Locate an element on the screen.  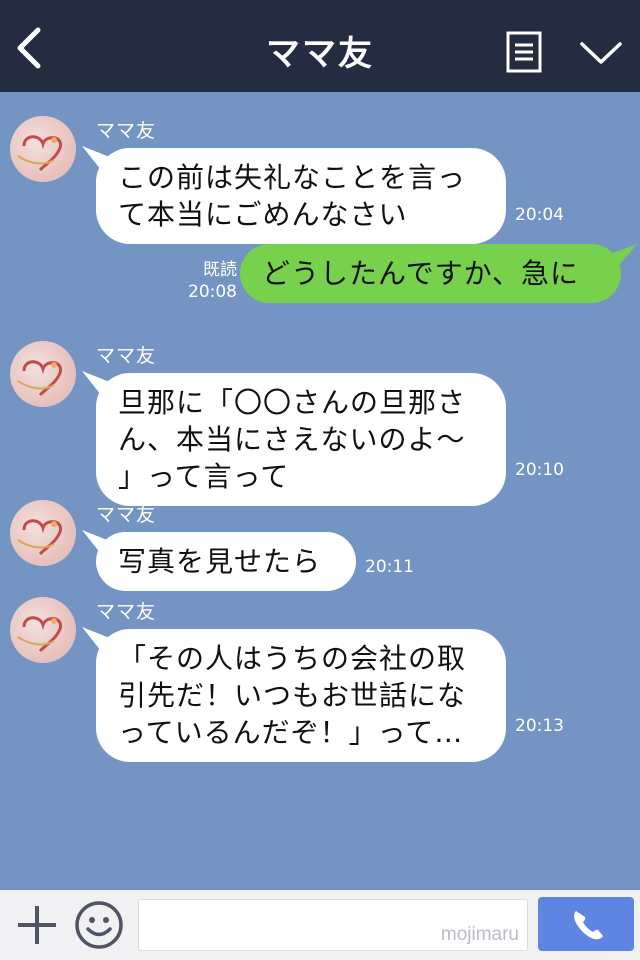
message-bubble: 旦那に「〇〇さんの旦那さ ん、本当にさえないのよ〜 」って言って is located at coordinates (301, 439).